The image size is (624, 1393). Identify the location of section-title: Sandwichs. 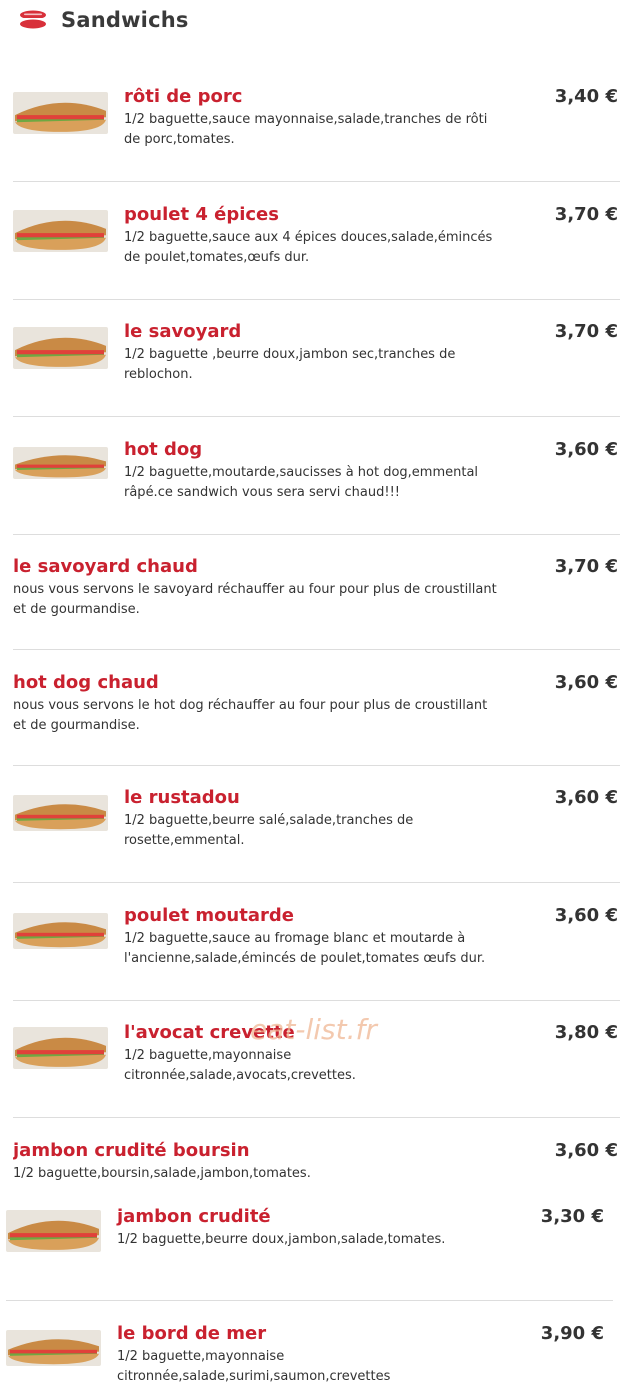
(125, 20).